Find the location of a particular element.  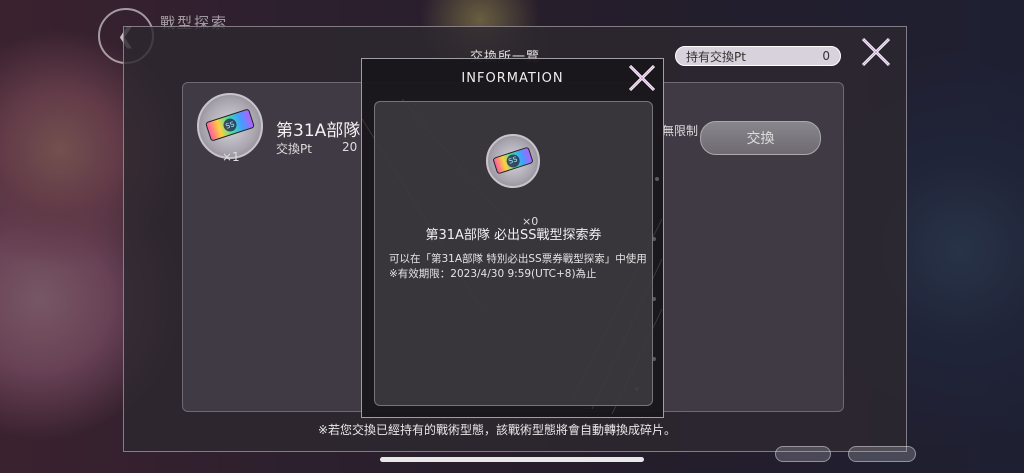

points-pill: 持有交換Pt 0 is located at coordinates (758, 56).